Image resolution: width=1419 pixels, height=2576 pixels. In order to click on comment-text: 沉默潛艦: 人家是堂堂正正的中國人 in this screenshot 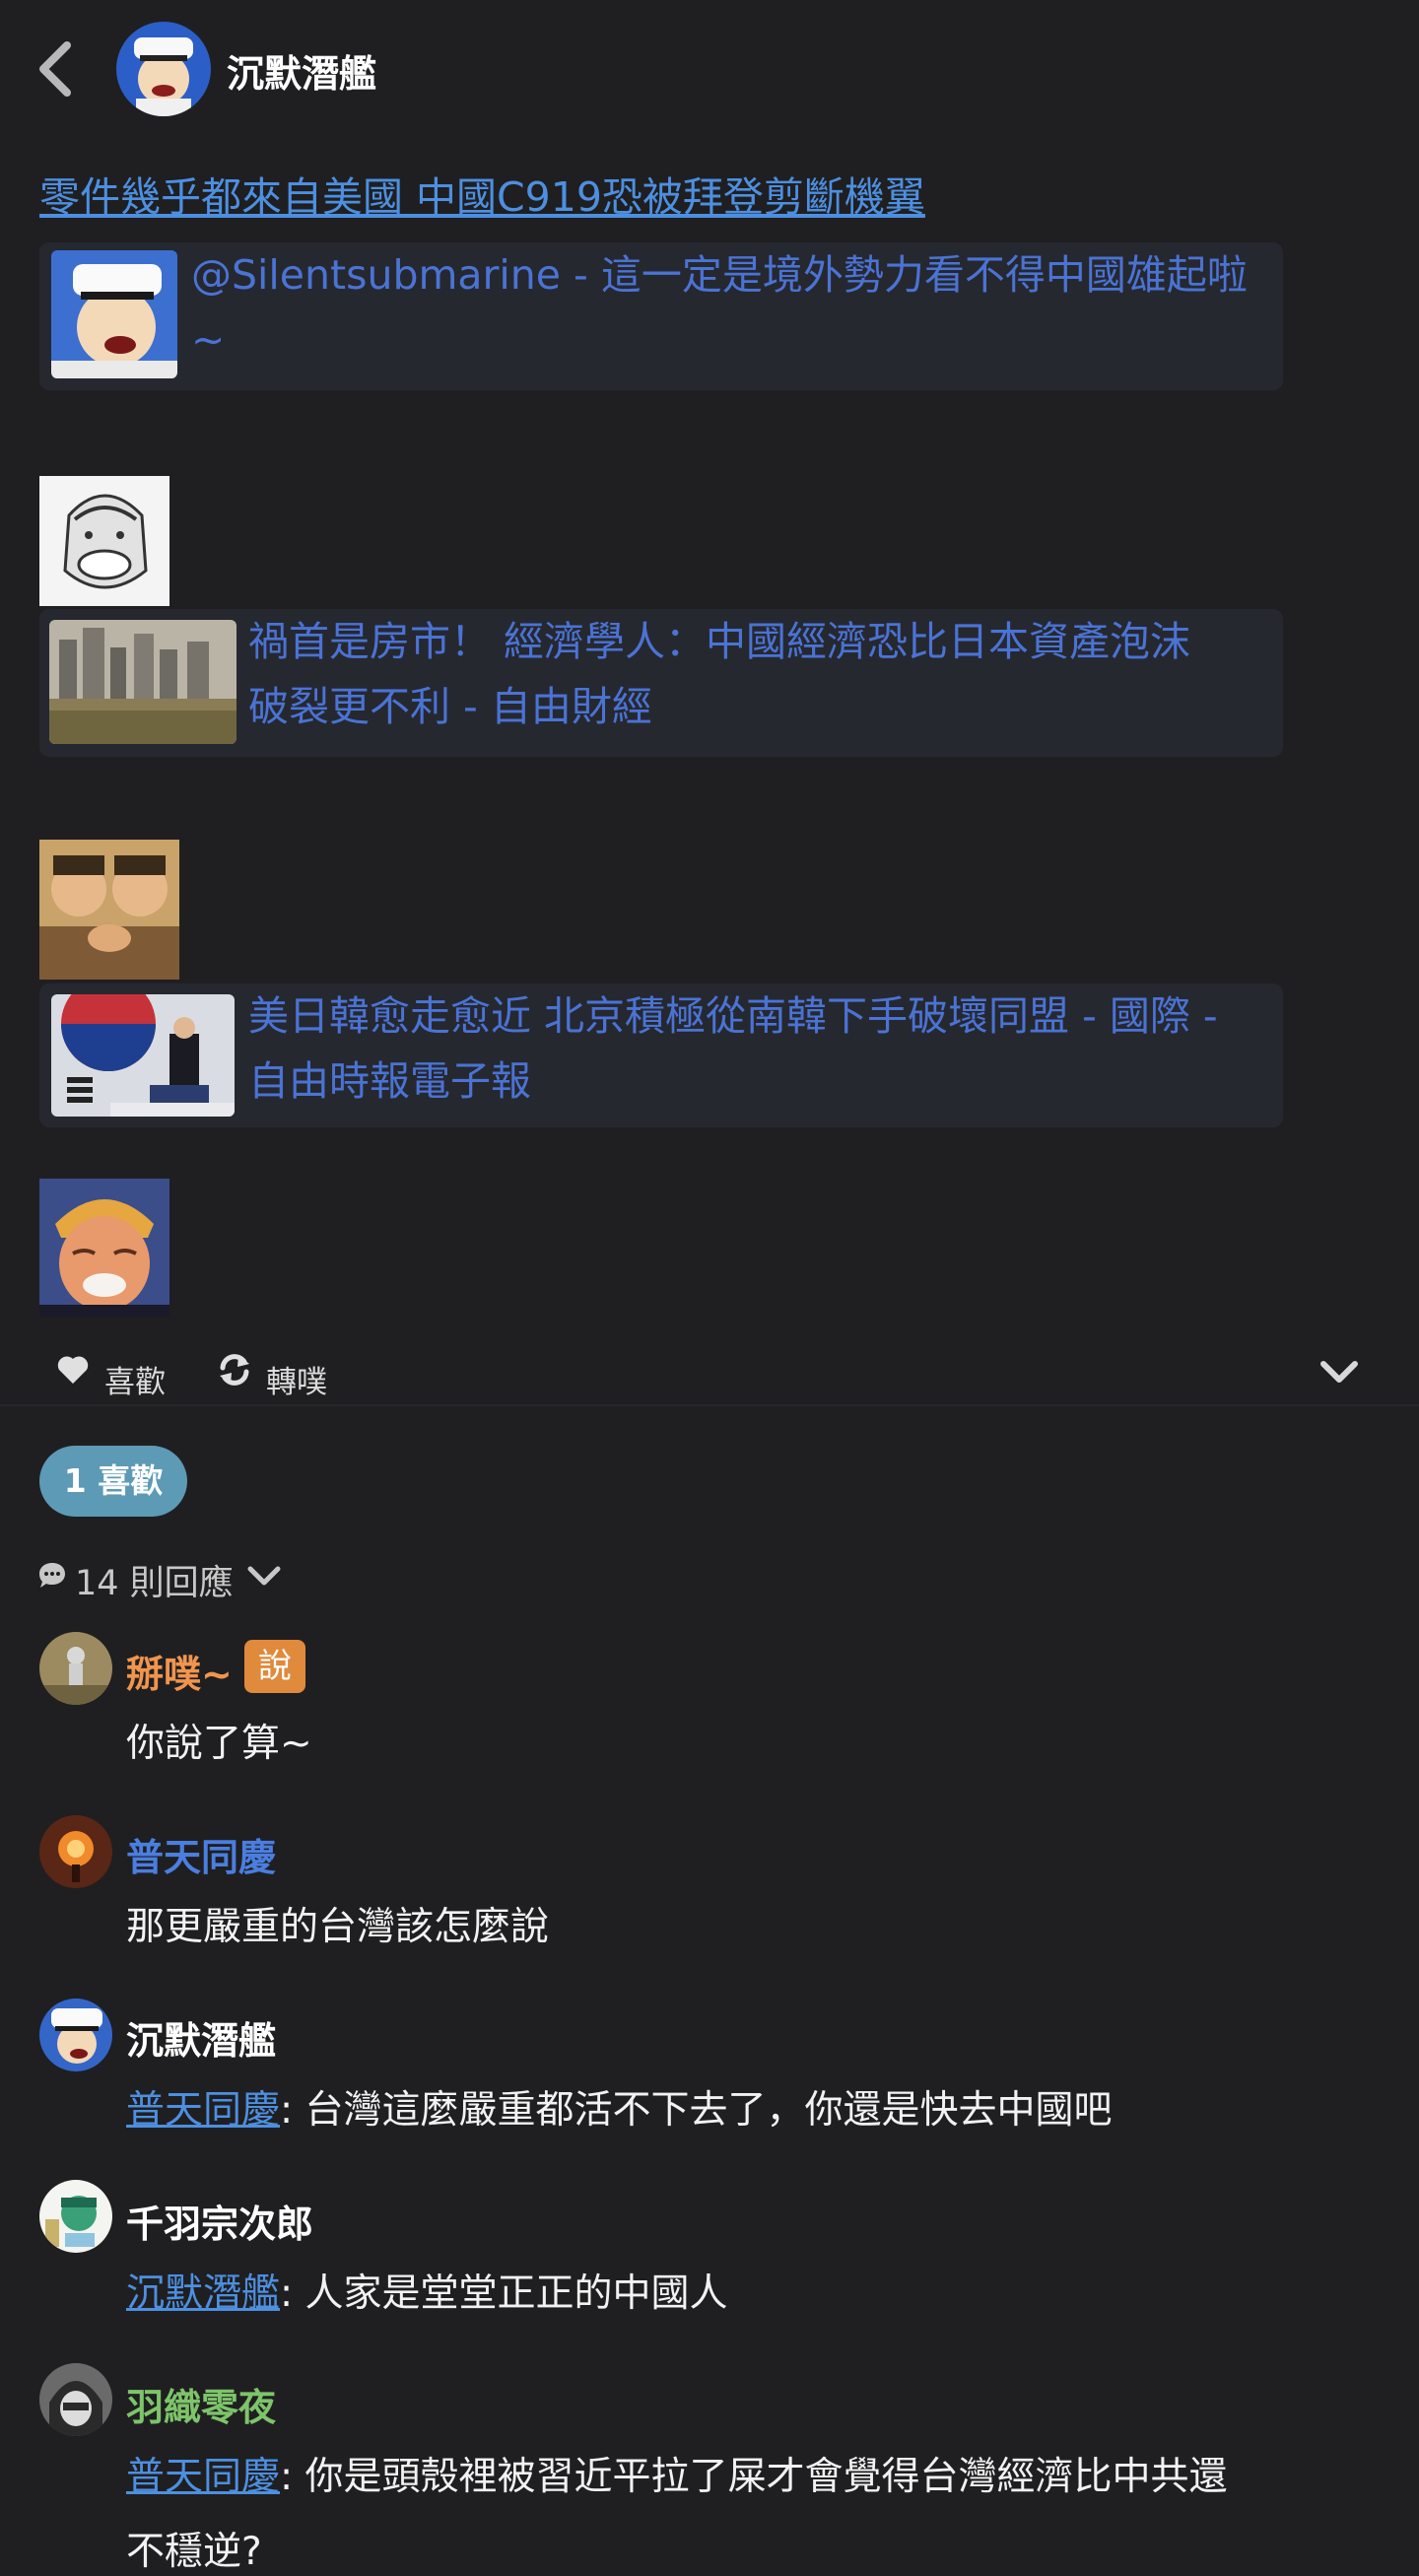, I will do `click(427, 2290)`.